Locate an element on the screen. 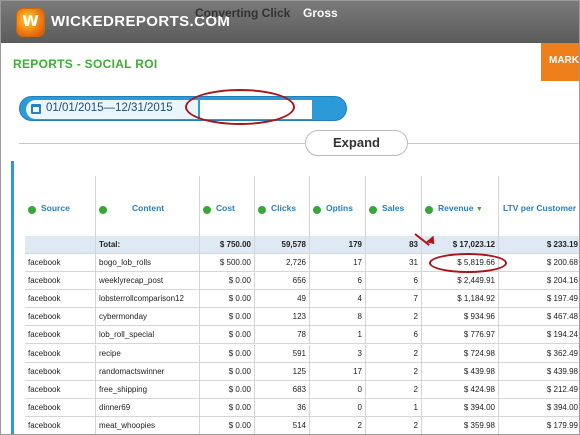 The width and height of the screenshot is (580, 435). mark-tab: MARK is located at coordinates (560, 62).